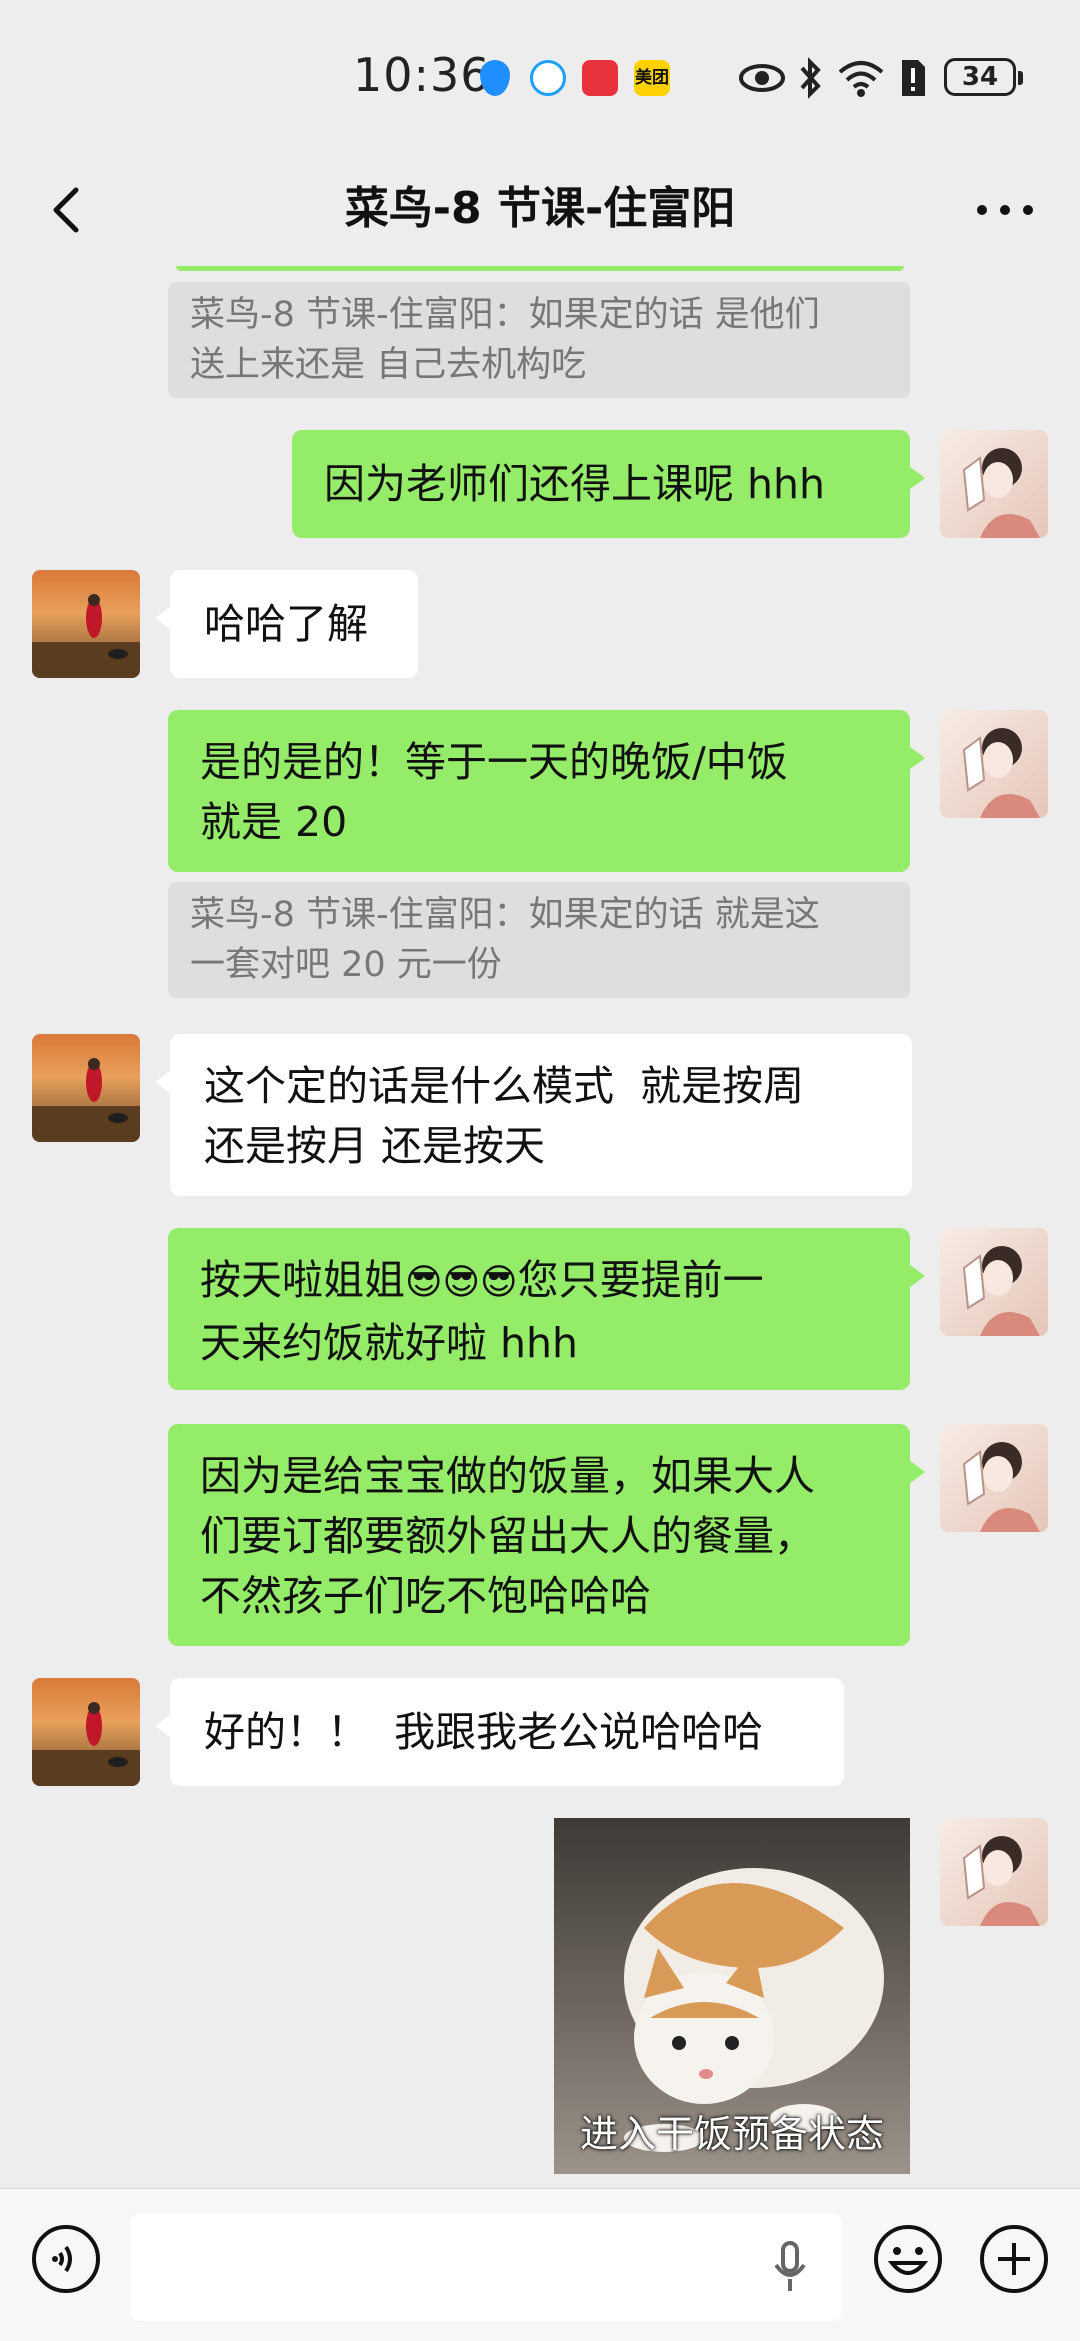  Describe the element at coordinates (908, 2259) in the screenshot. I see `emoji-icon` at that location.